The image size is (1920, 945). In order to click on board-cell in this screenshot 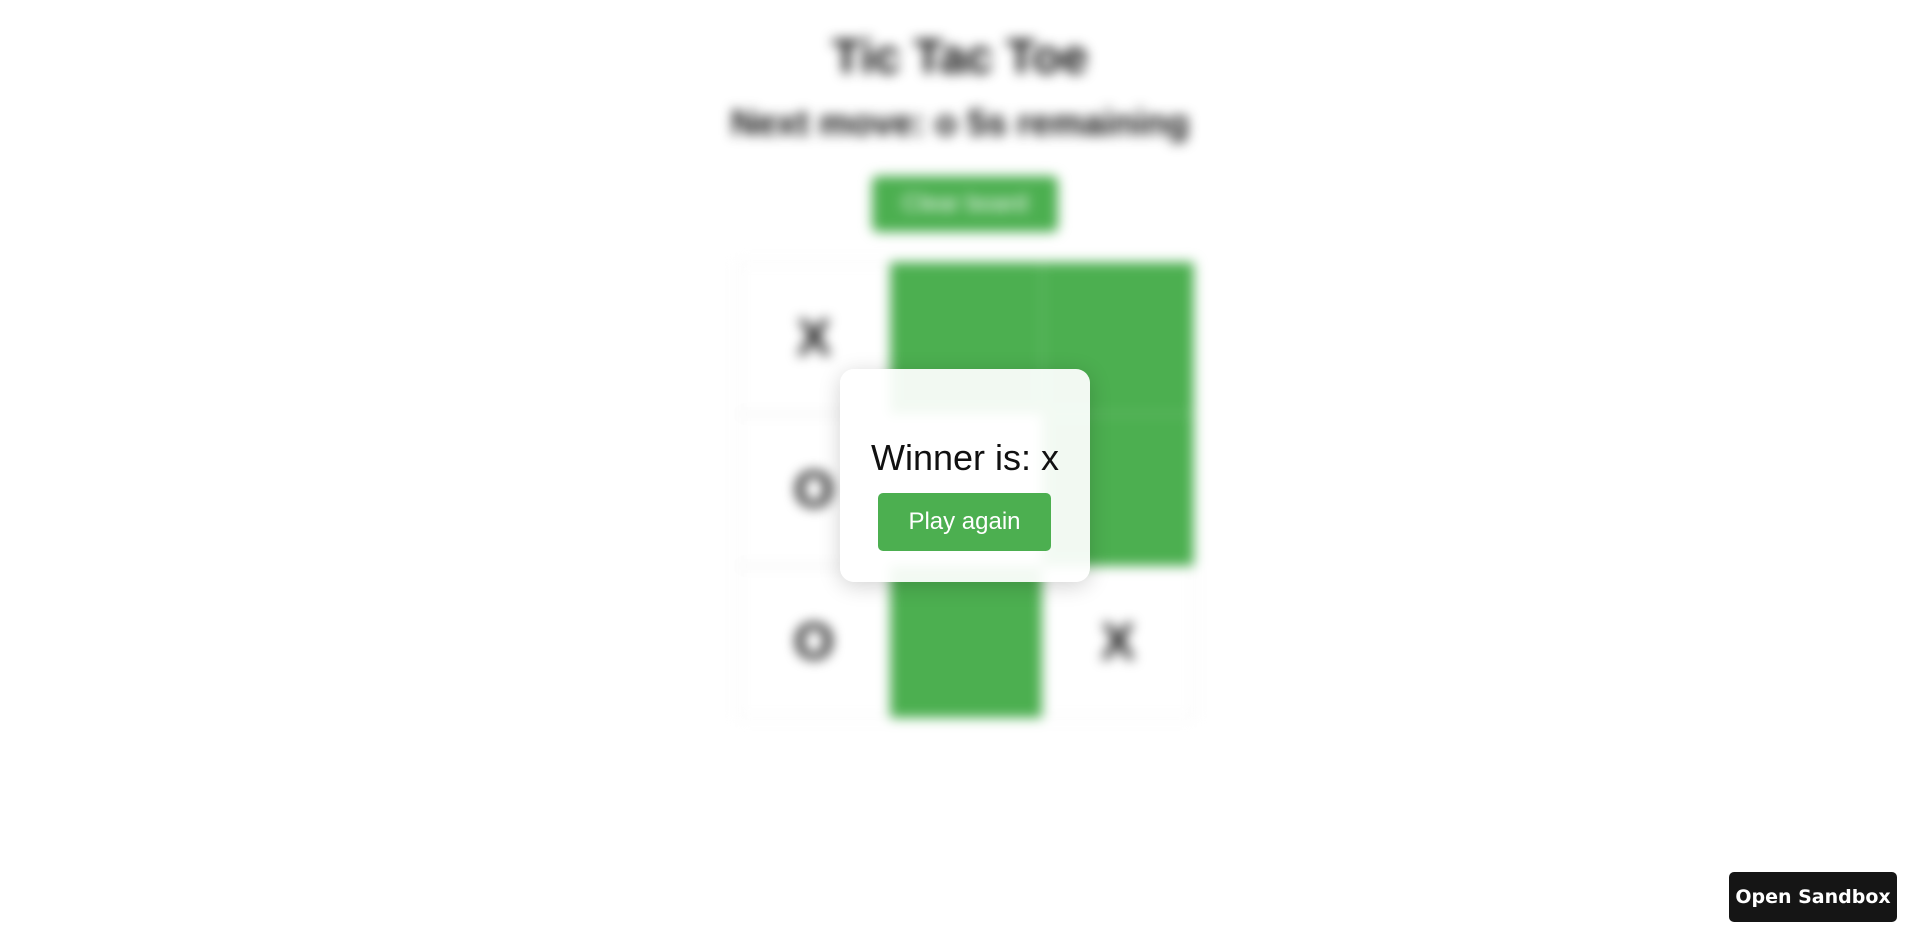, I will do `click(966, 642)`.